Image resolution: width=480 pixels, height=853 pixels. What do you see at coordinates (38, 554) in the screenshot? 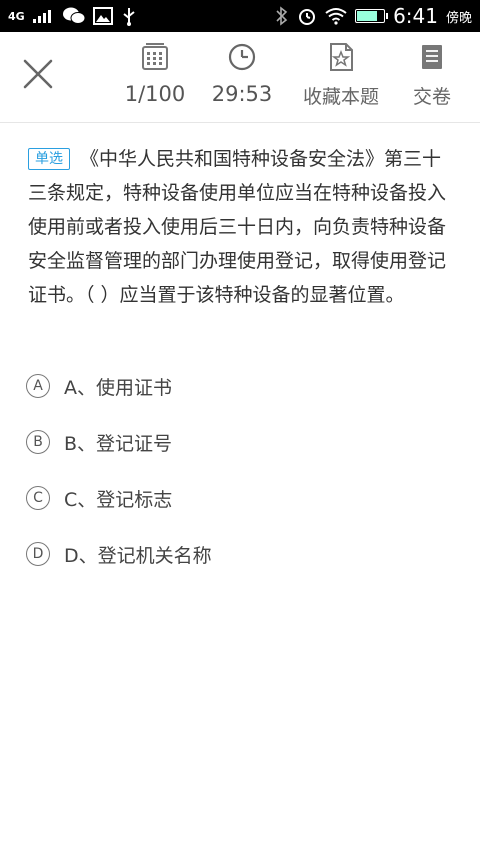
I see `option-d-radio: D` at bounding box center [38, 554].